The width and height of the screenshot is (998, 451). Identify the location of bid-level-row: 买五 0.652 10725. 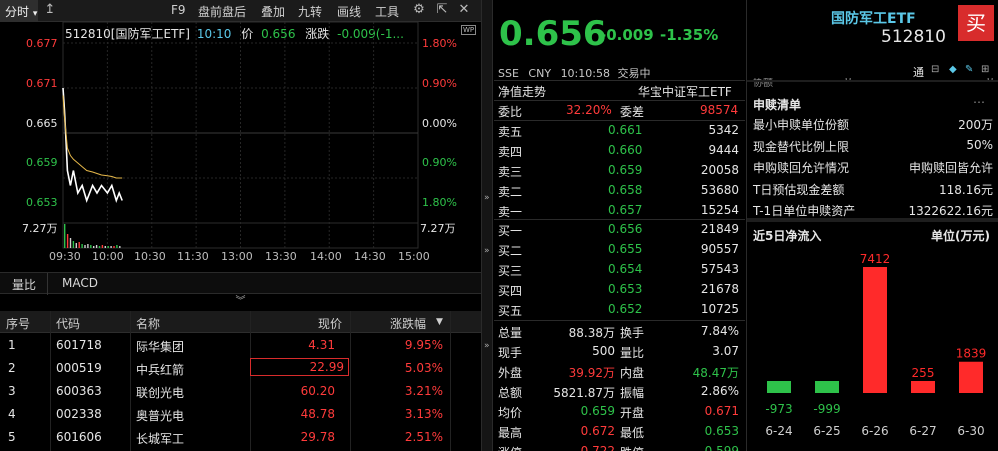
(619, 309).